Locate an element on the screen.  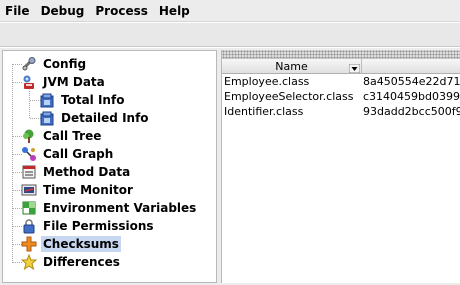
file-name-cell: Employee.class is located at coordinates (267, 81).